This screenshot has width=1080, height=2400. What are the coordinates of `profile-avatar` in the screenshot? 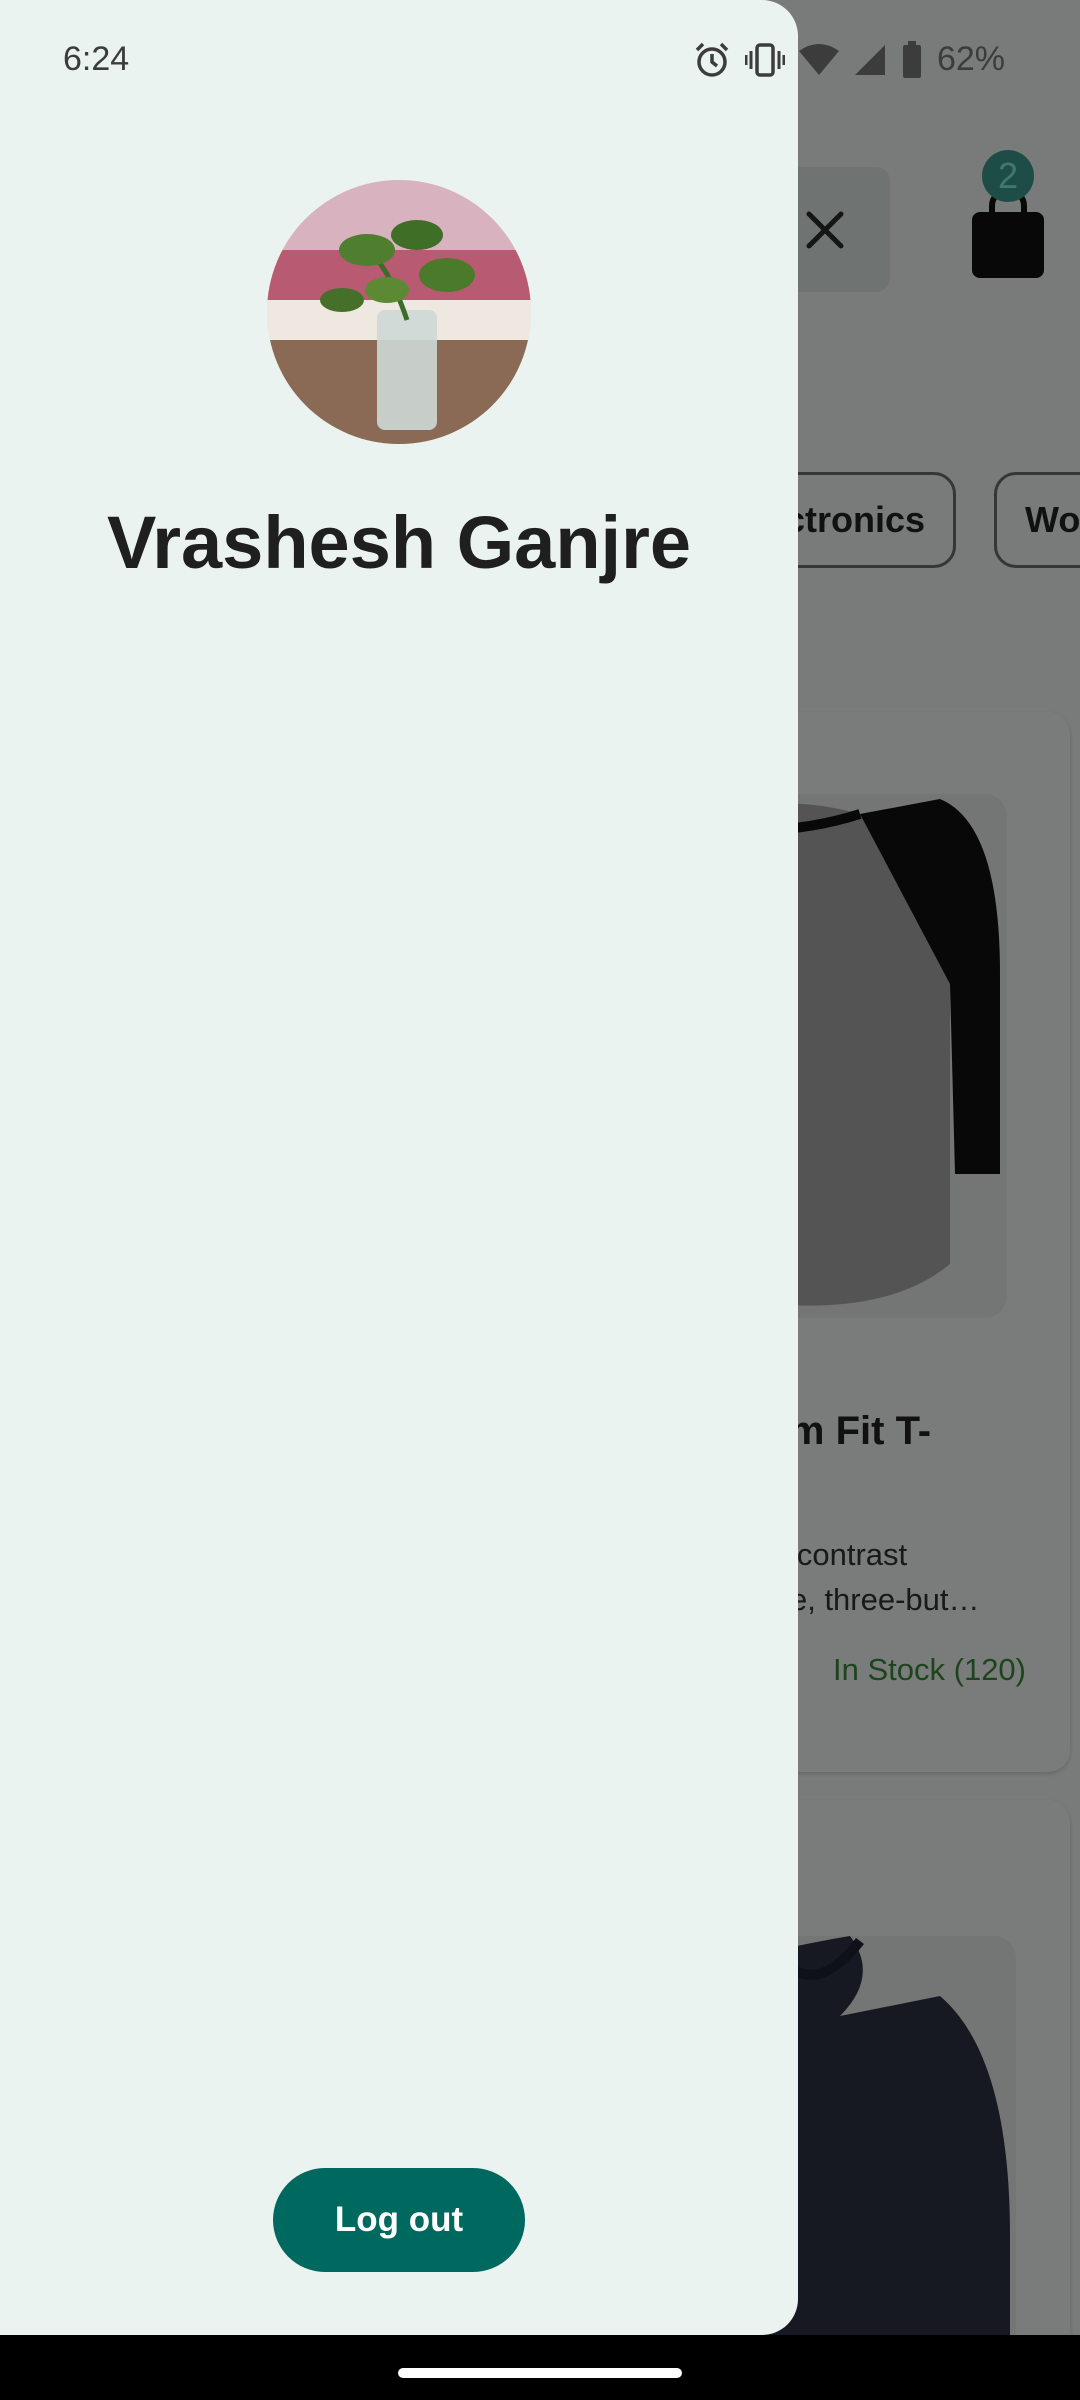 It's located at (399, 312).